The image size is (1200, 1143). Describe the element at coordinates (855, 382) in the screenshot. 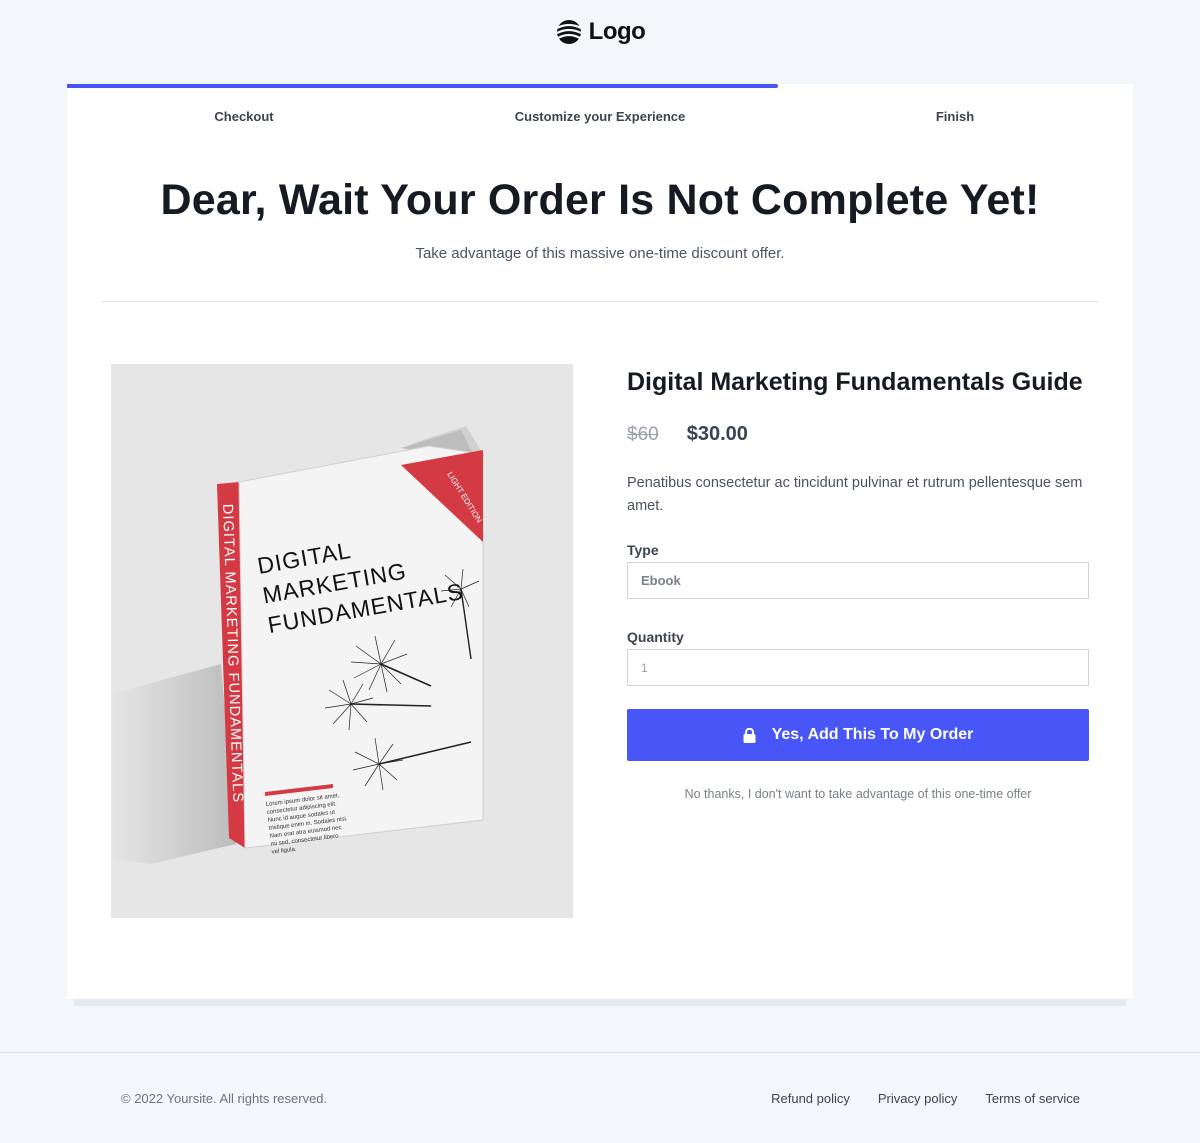

I see `product-title: Digital Marketing Fundamentals Guide` at that location.